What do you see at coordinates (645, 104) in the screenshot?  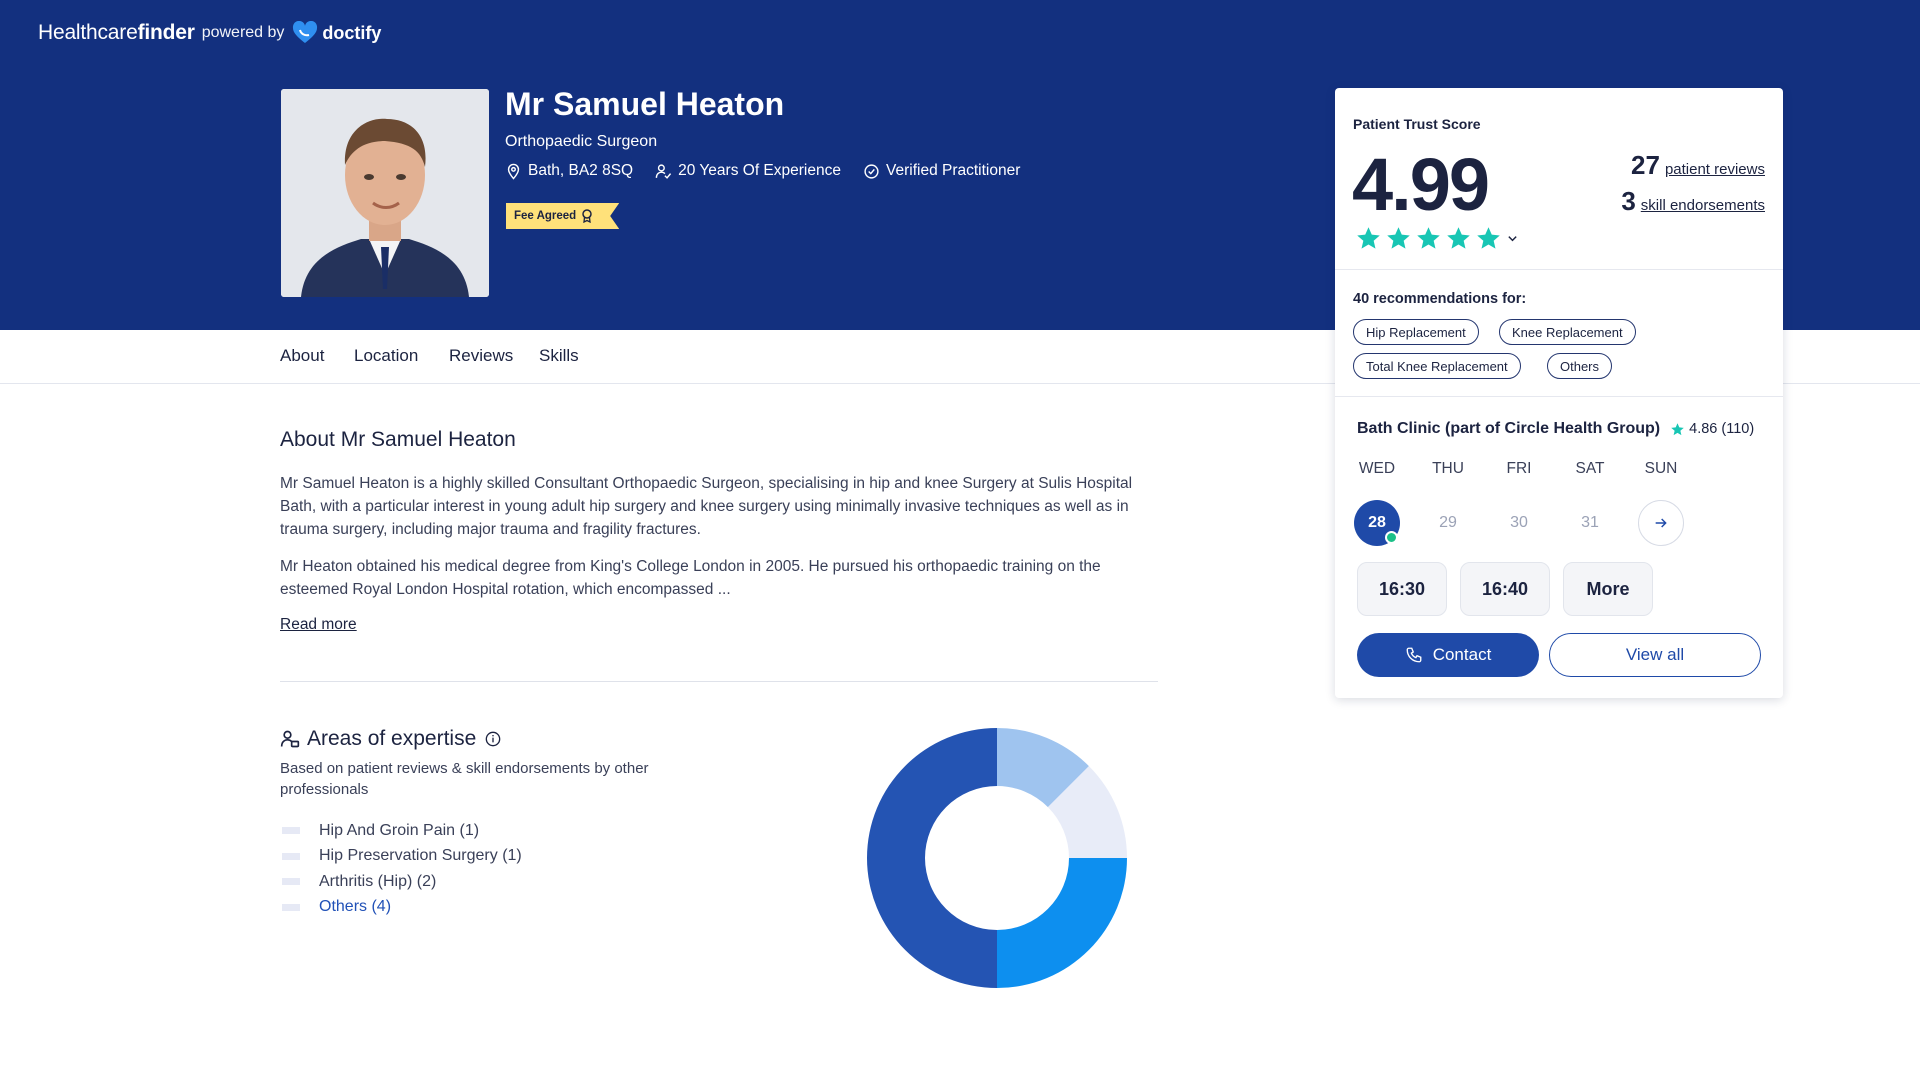 I see `doctor-name: Mr Samuel Heaton` at bounding box center [645, 104].